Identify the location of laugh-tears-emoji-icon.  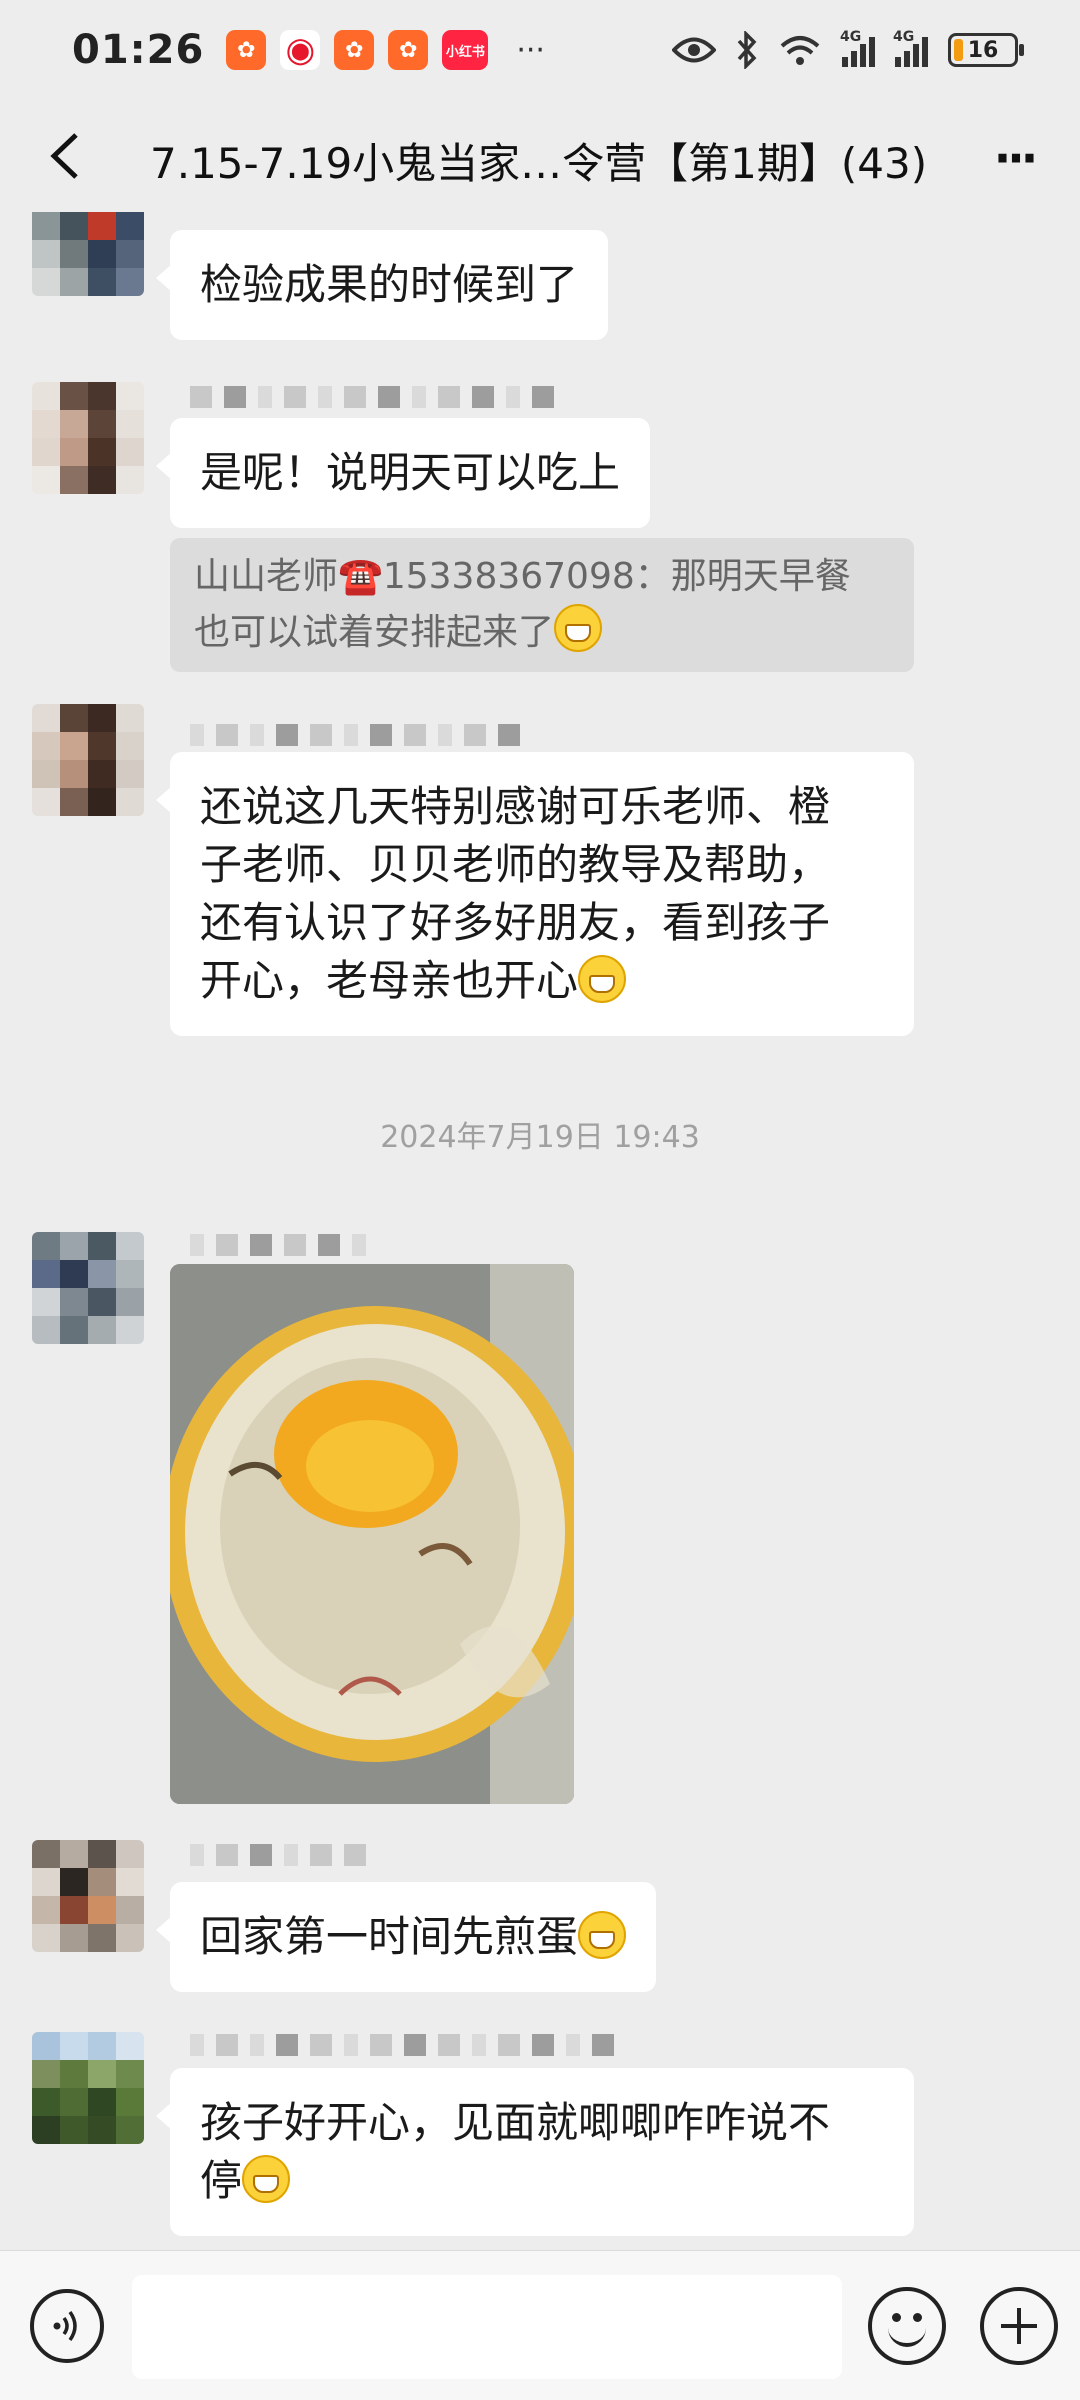
(266, 2179).